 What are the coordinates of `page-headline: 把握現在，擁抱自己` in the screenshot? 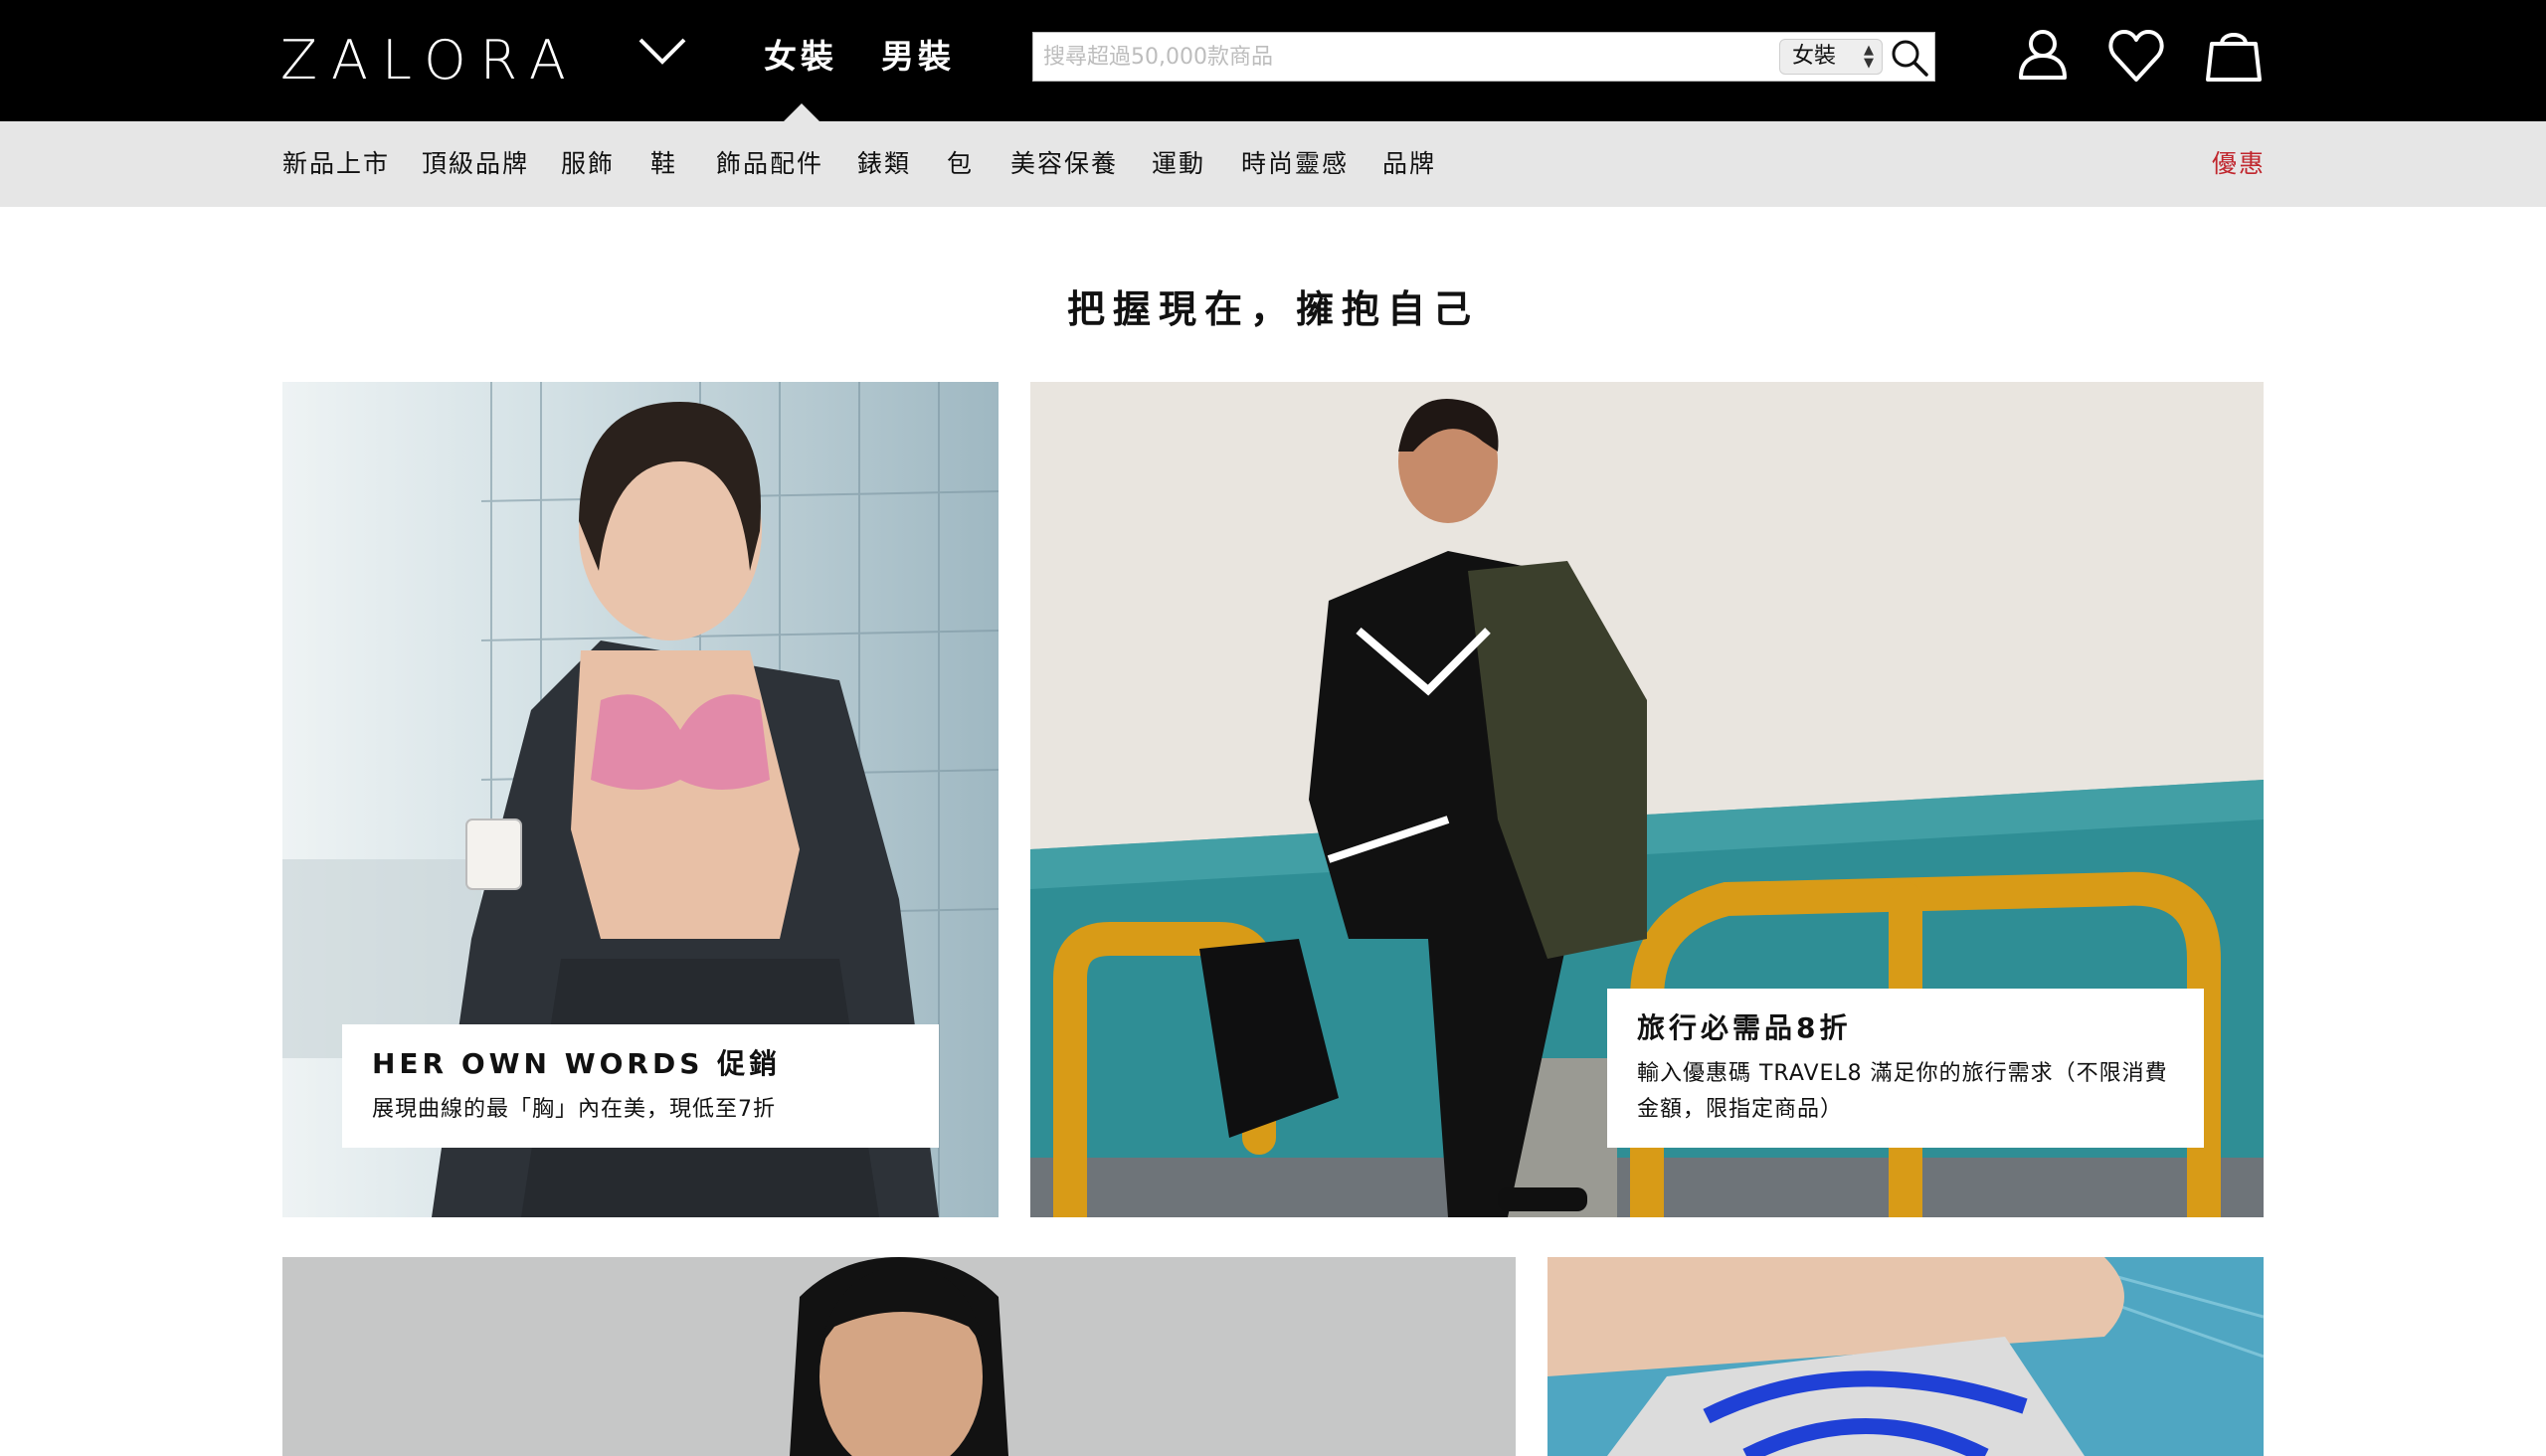 It's located at (1272, 309).